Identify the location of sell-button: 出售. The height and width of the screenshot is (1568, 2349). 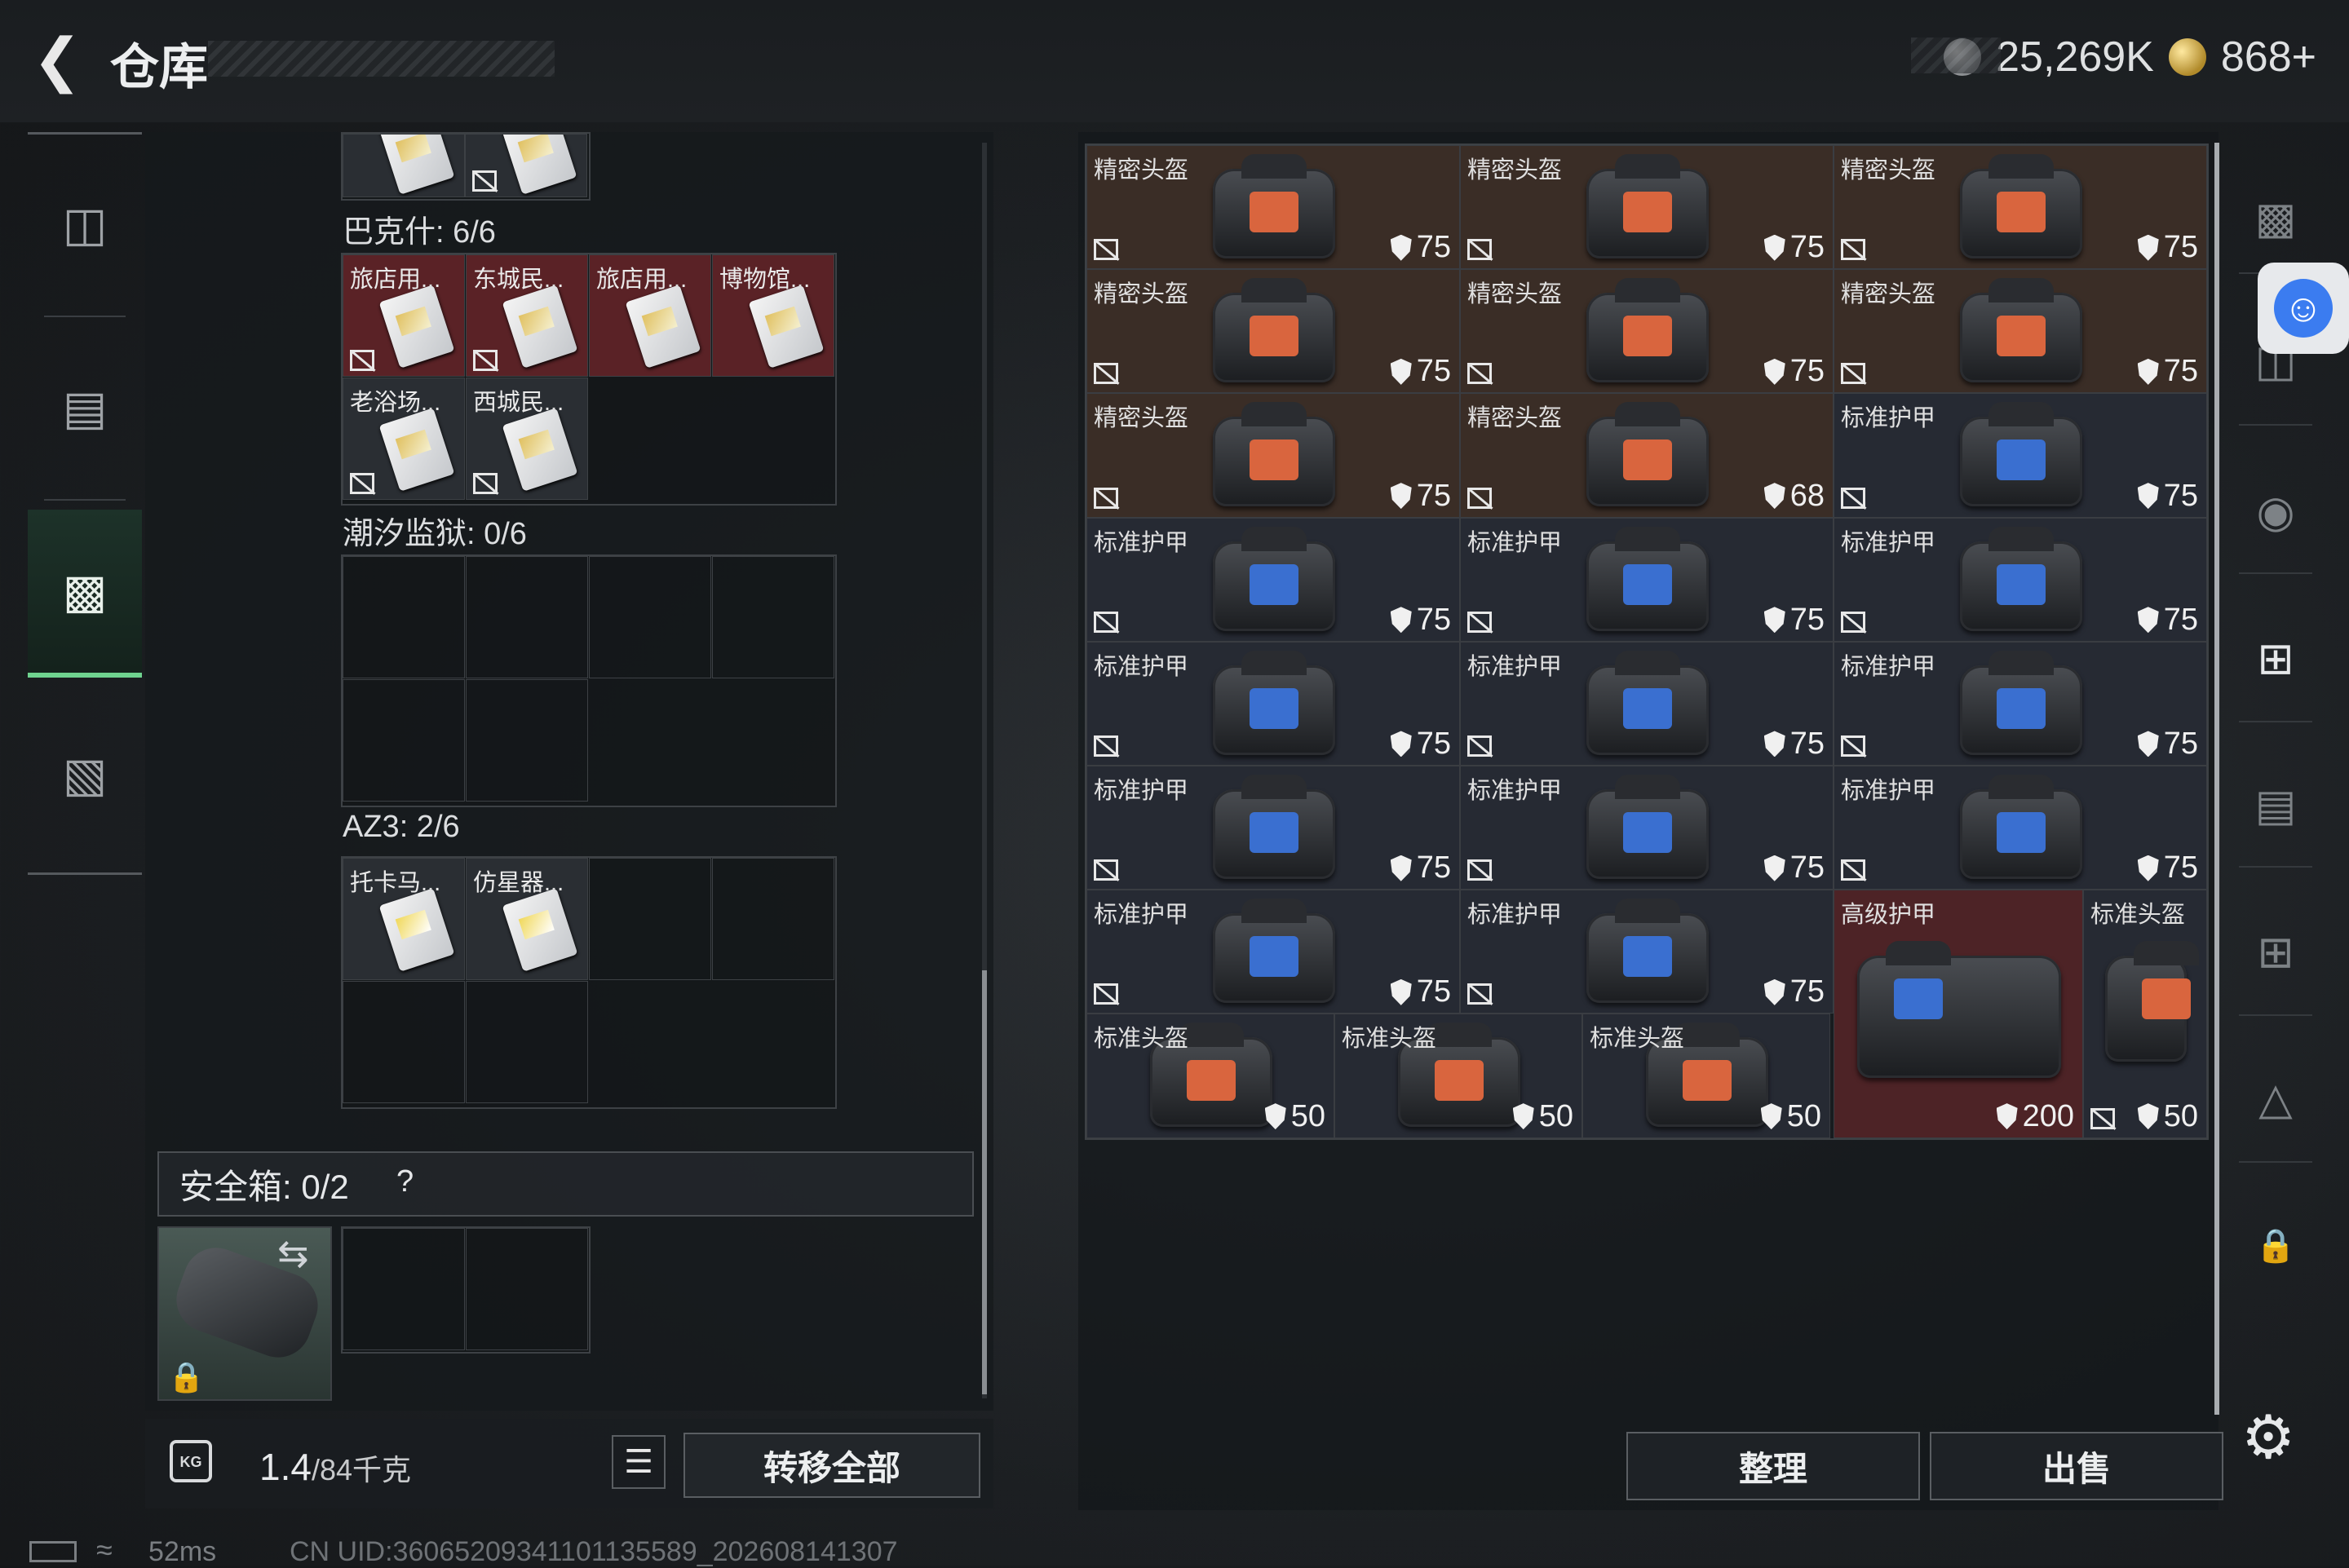
(2076, 1466).